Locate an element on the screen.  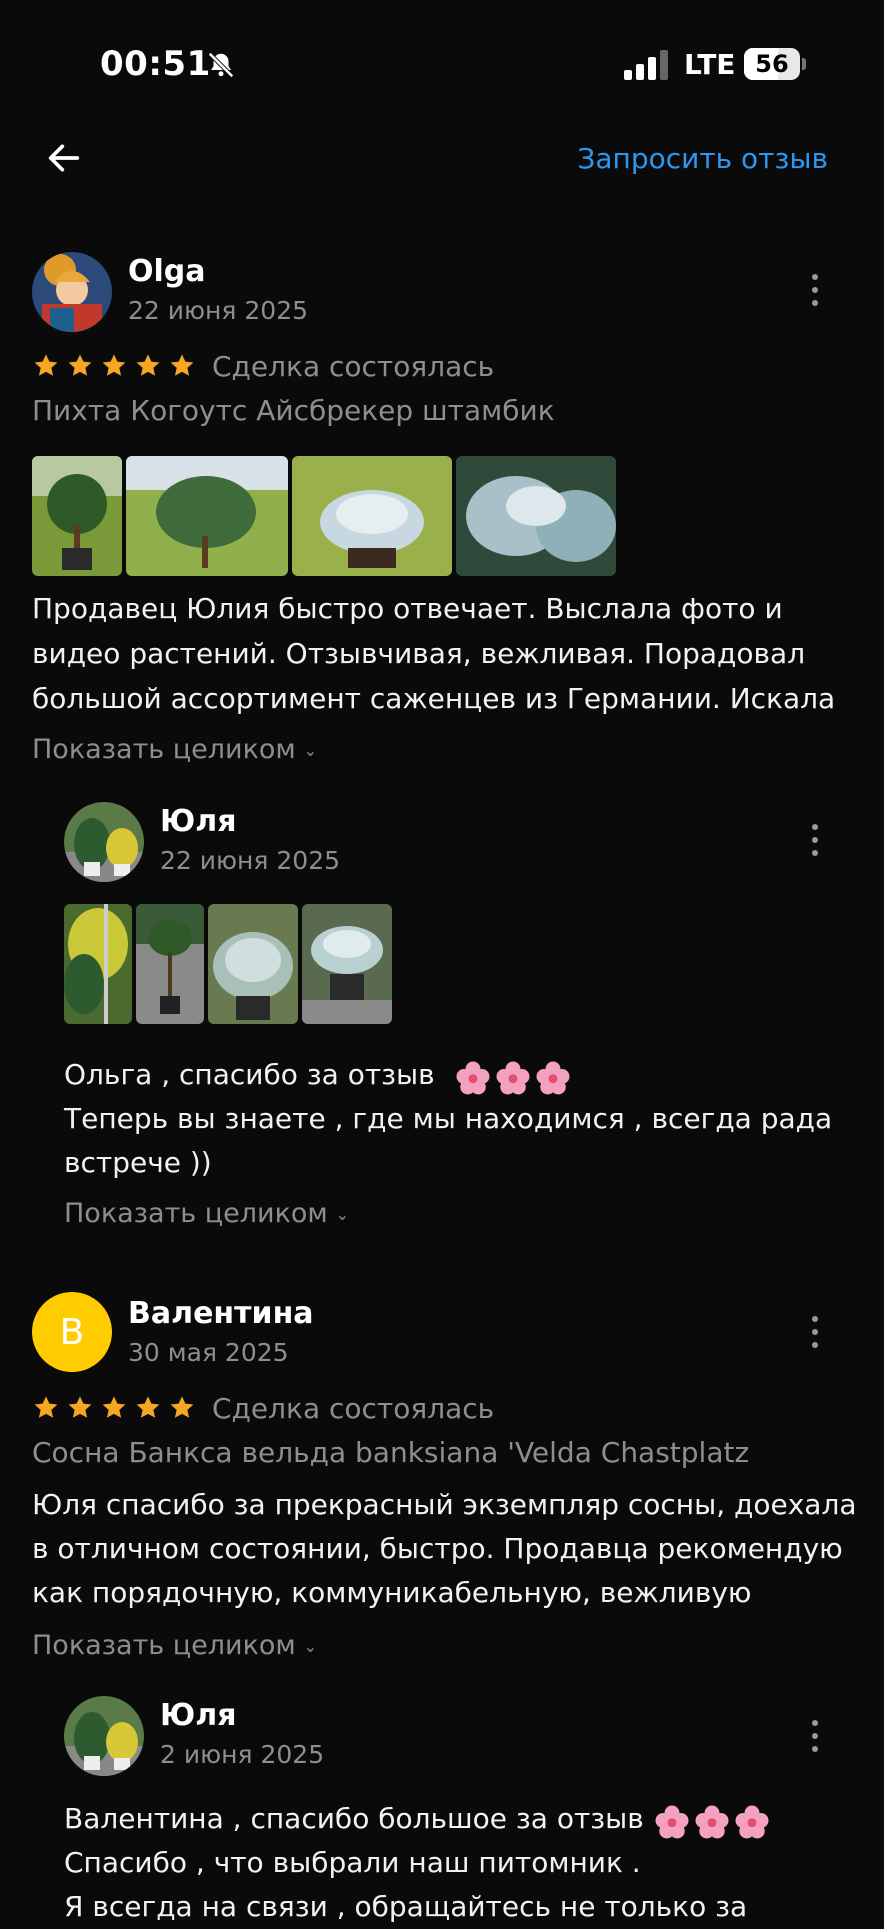
top-bar: Запросить отзыв is located at coordinates (442, 160).